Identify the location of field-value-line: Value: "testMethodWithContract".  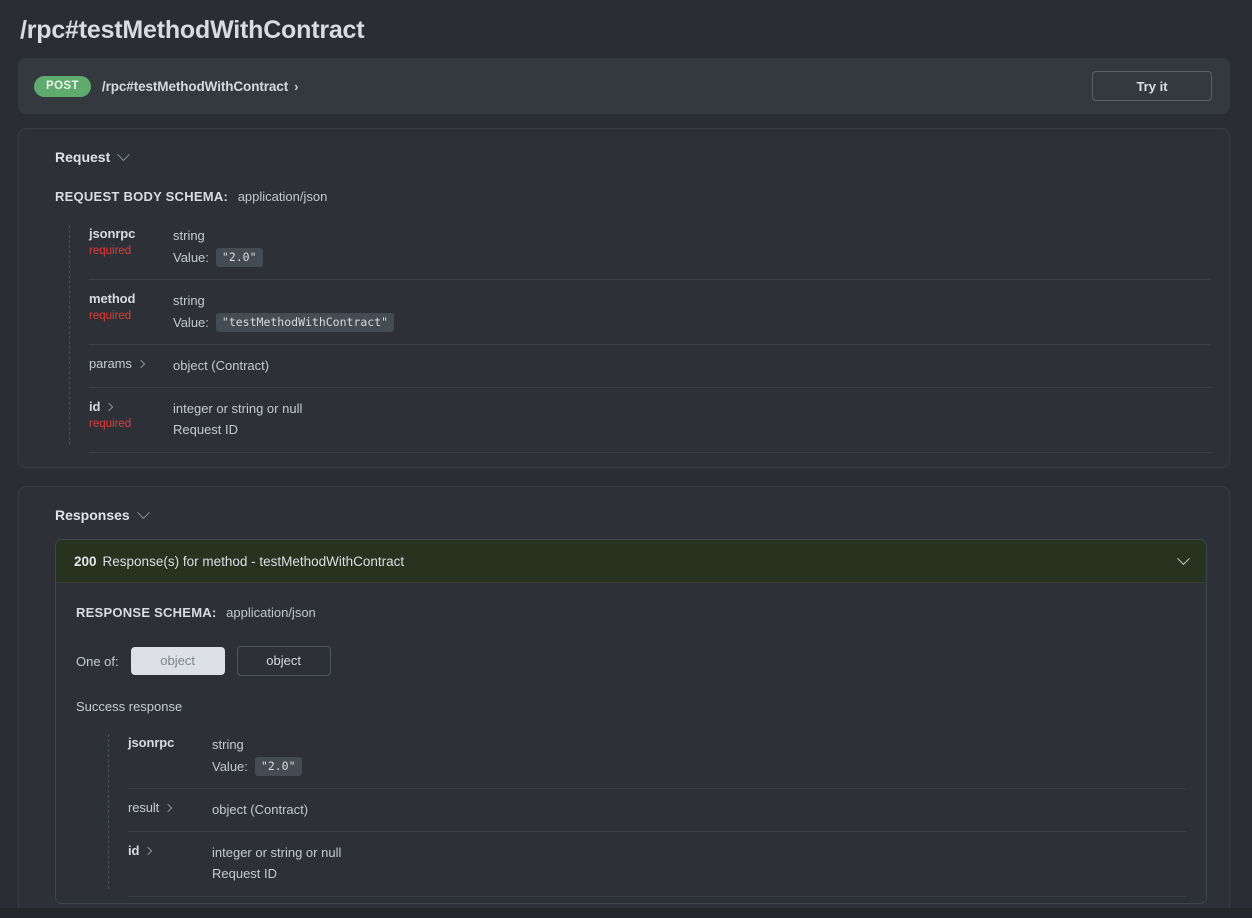
(692, 322).